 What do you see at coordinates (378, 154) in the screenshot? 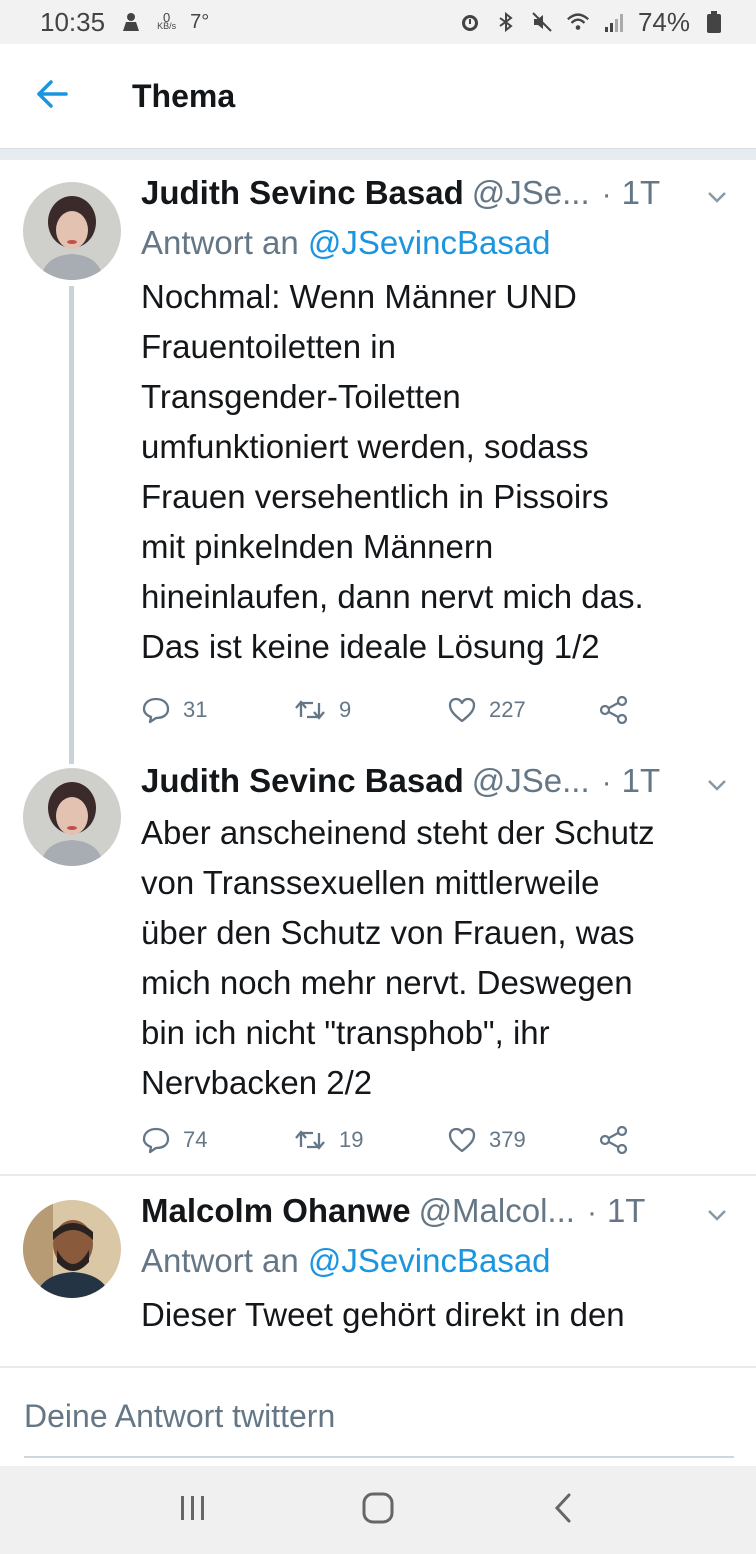
I see `header-divider` at bounding box center [378, 154].